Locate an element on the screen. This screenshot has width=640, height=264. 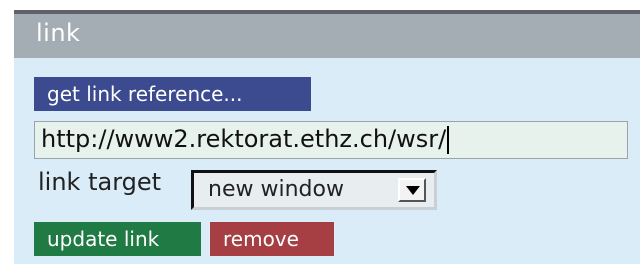
link-target-selected-value: new window is located at coordinates (276, 189).